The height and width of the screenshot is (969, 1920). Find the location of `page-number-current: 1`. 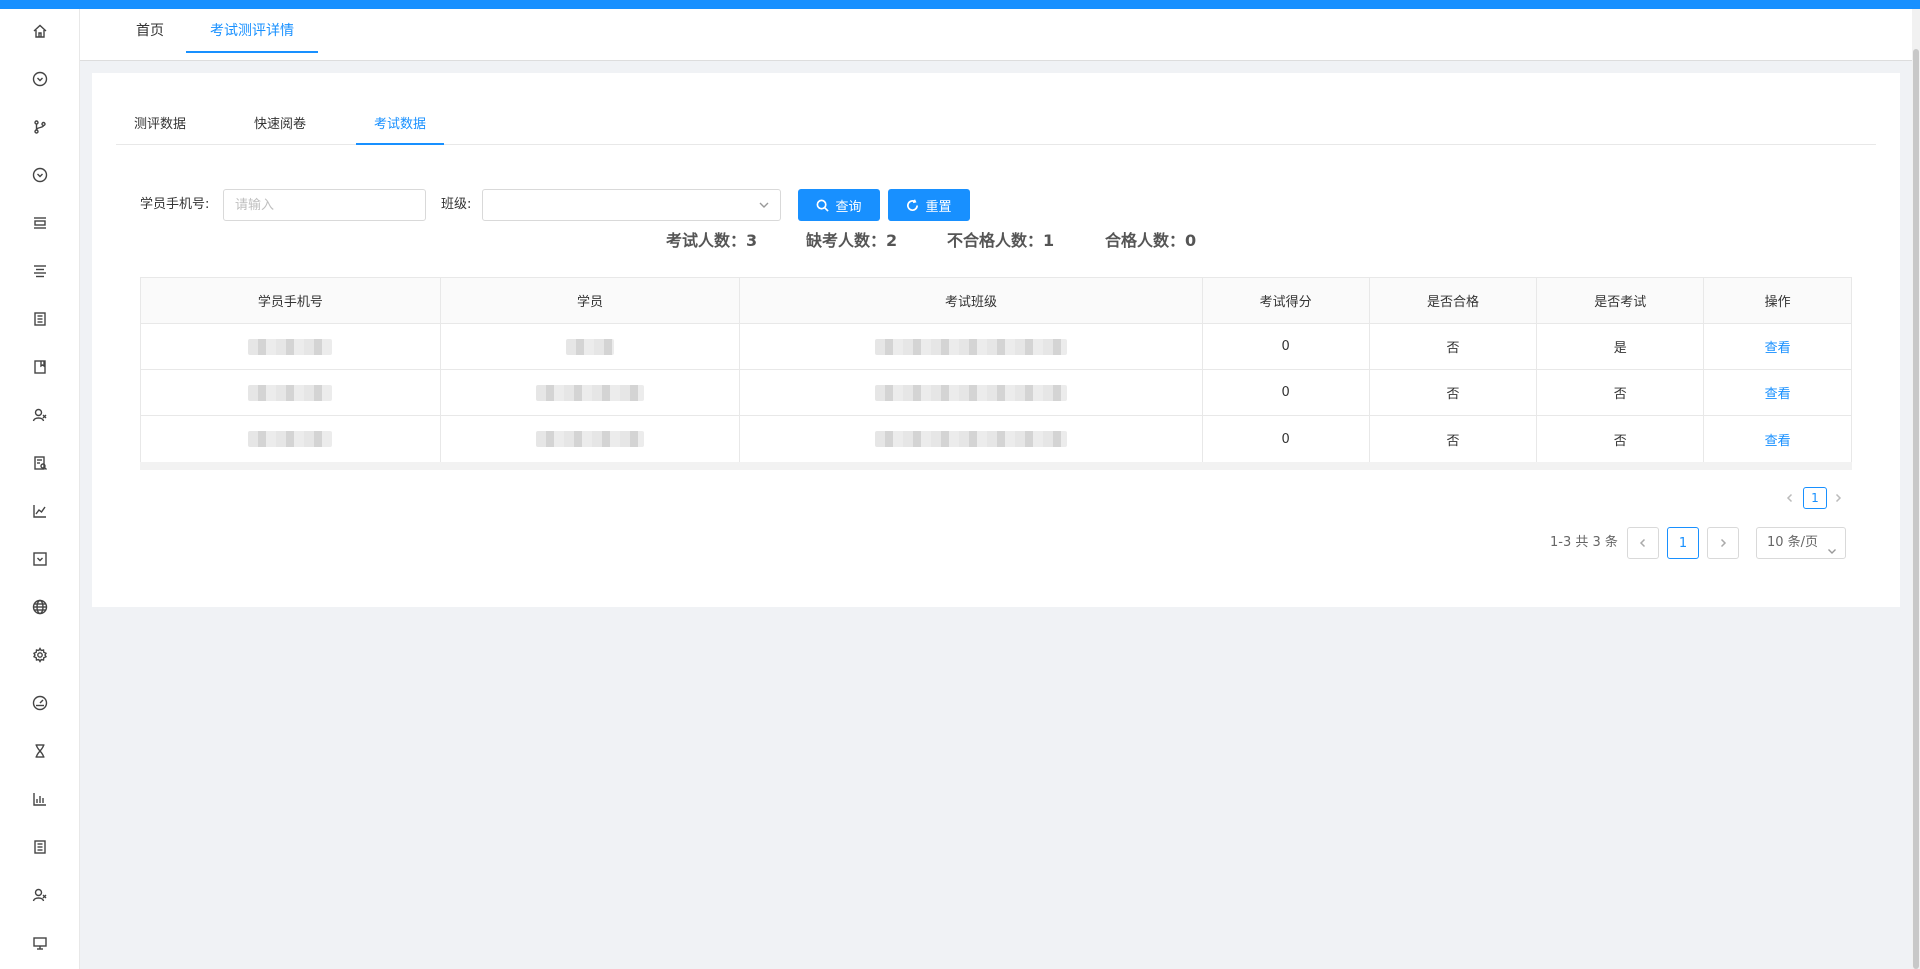

page-number-current: 1 is located at coordinates (1683, 543).